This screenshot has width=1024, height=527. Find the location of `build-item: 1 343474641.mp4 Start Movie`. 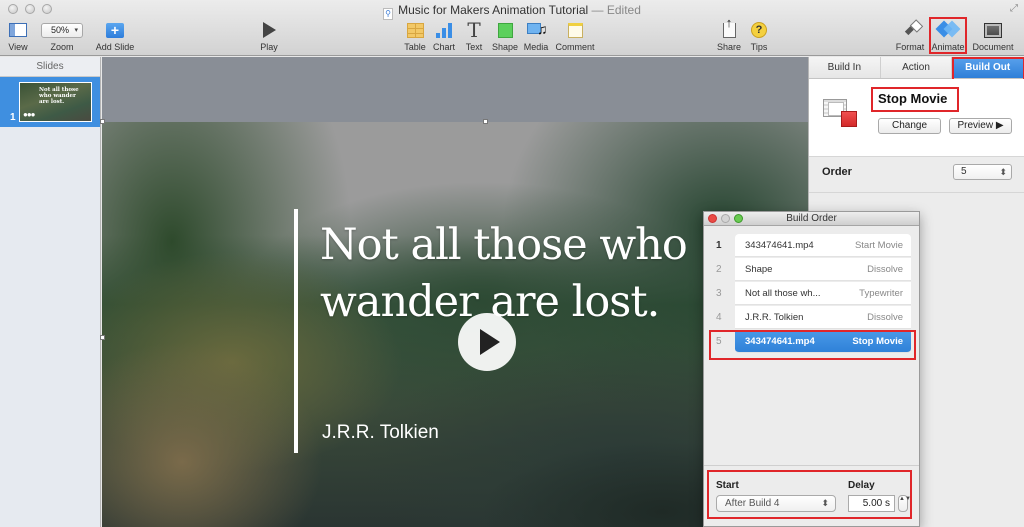

build-item: 1 343474641.mp4 Start Movie is located at coordinates (811, 246).